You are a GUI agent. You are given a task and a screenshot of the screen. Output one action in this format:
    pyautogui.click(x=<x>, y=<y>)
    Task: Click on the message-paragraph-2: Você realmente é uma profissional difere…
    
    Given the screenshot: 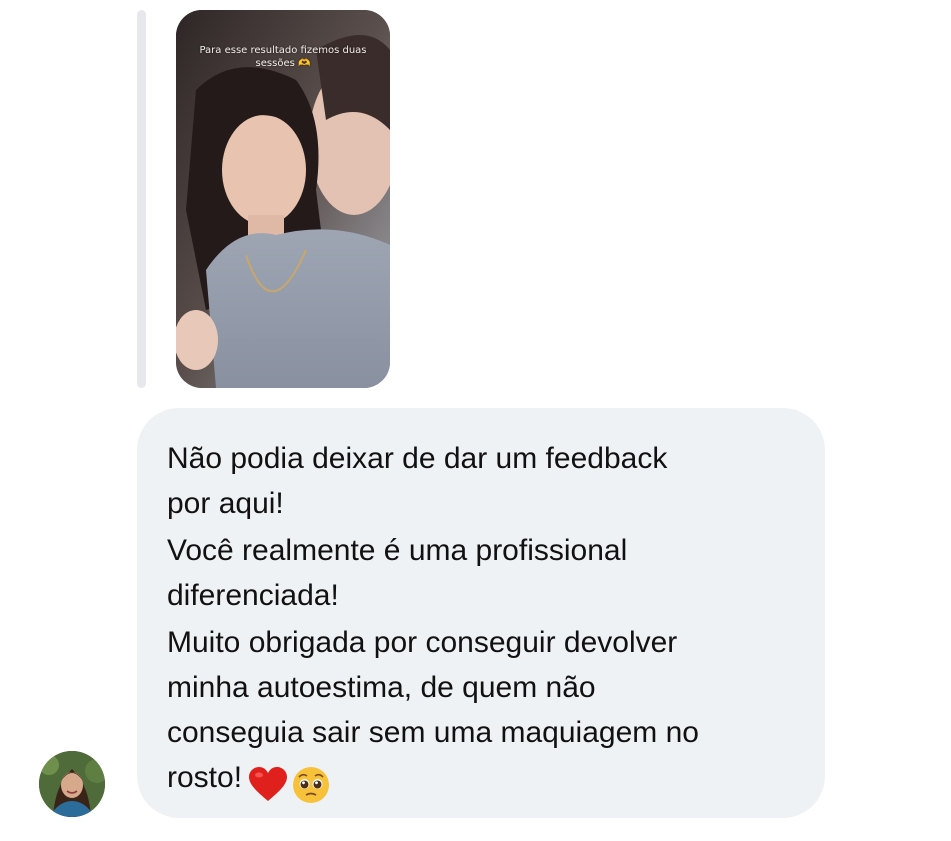 What is the action you would take?
    pyautogui.click(x=481, y=573)
    